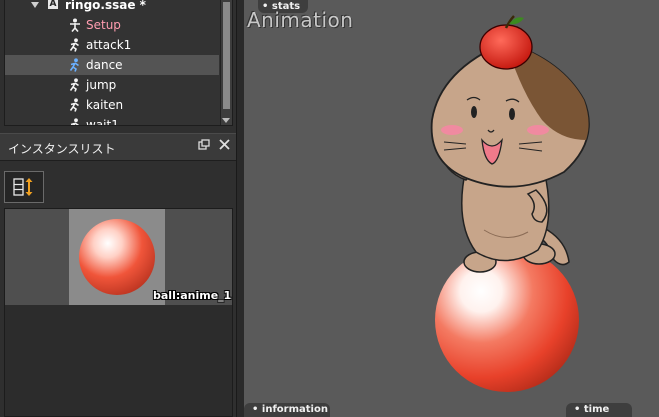  Describe the element at coordinates (204, 146) in the screenshot. I see `float-window-icon` at that location.